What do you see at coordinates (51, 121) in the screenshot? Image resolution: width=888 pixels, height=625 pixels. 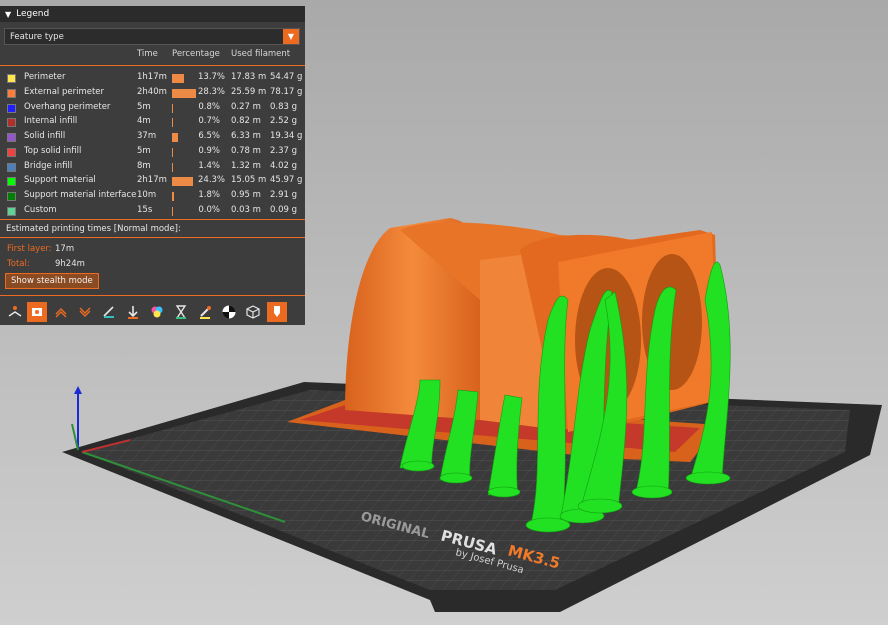 I see `feature-name: Internal infill` at bounding box center [51, 121].